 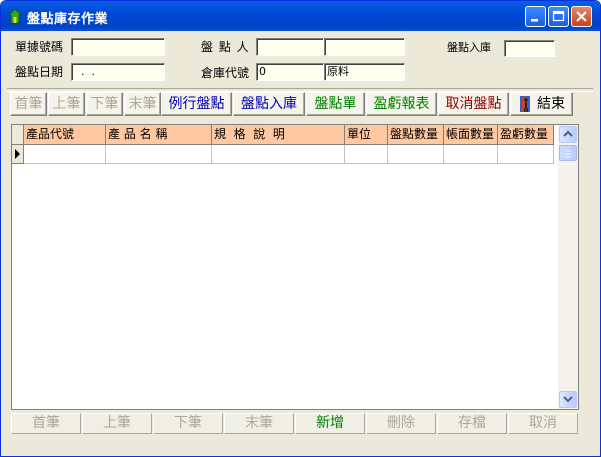 I want to click on scroll-thumb, so click(x=568, y=153).